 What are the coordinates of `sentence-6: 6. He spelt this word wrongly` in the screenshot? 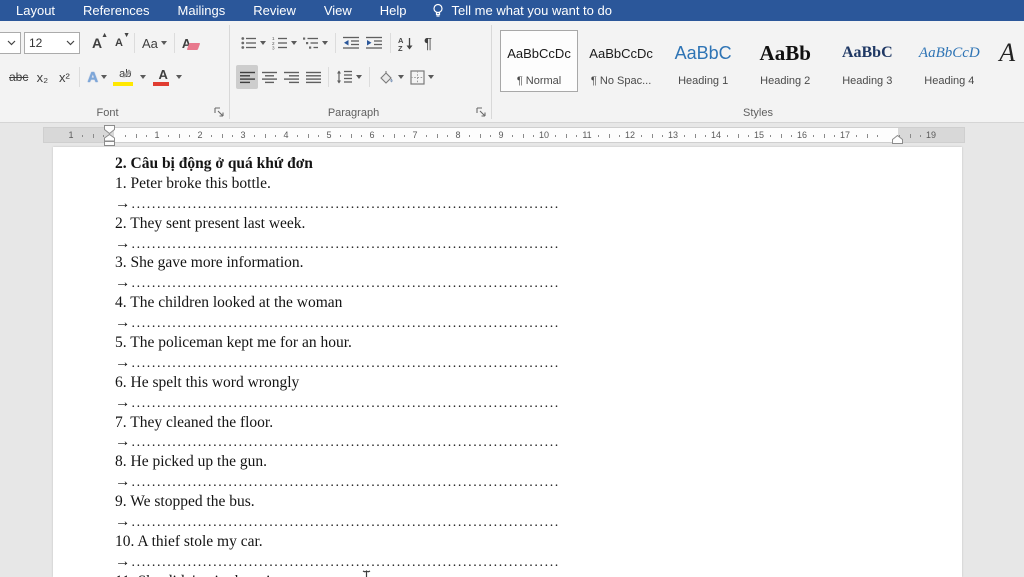 It's located at (207, 382).